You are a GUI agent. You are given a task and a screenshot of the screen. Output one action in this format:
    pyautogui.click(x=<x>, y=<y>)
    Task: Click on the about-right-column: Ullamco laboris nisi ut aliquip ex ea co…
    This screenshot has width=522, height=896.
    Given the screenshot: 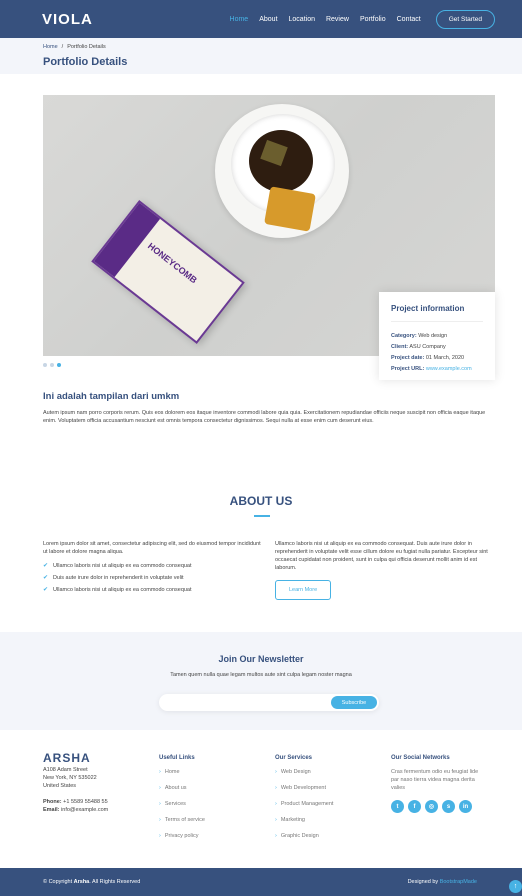 What is the action you would take?
    pyautogui.click(x=386, y=570)
    